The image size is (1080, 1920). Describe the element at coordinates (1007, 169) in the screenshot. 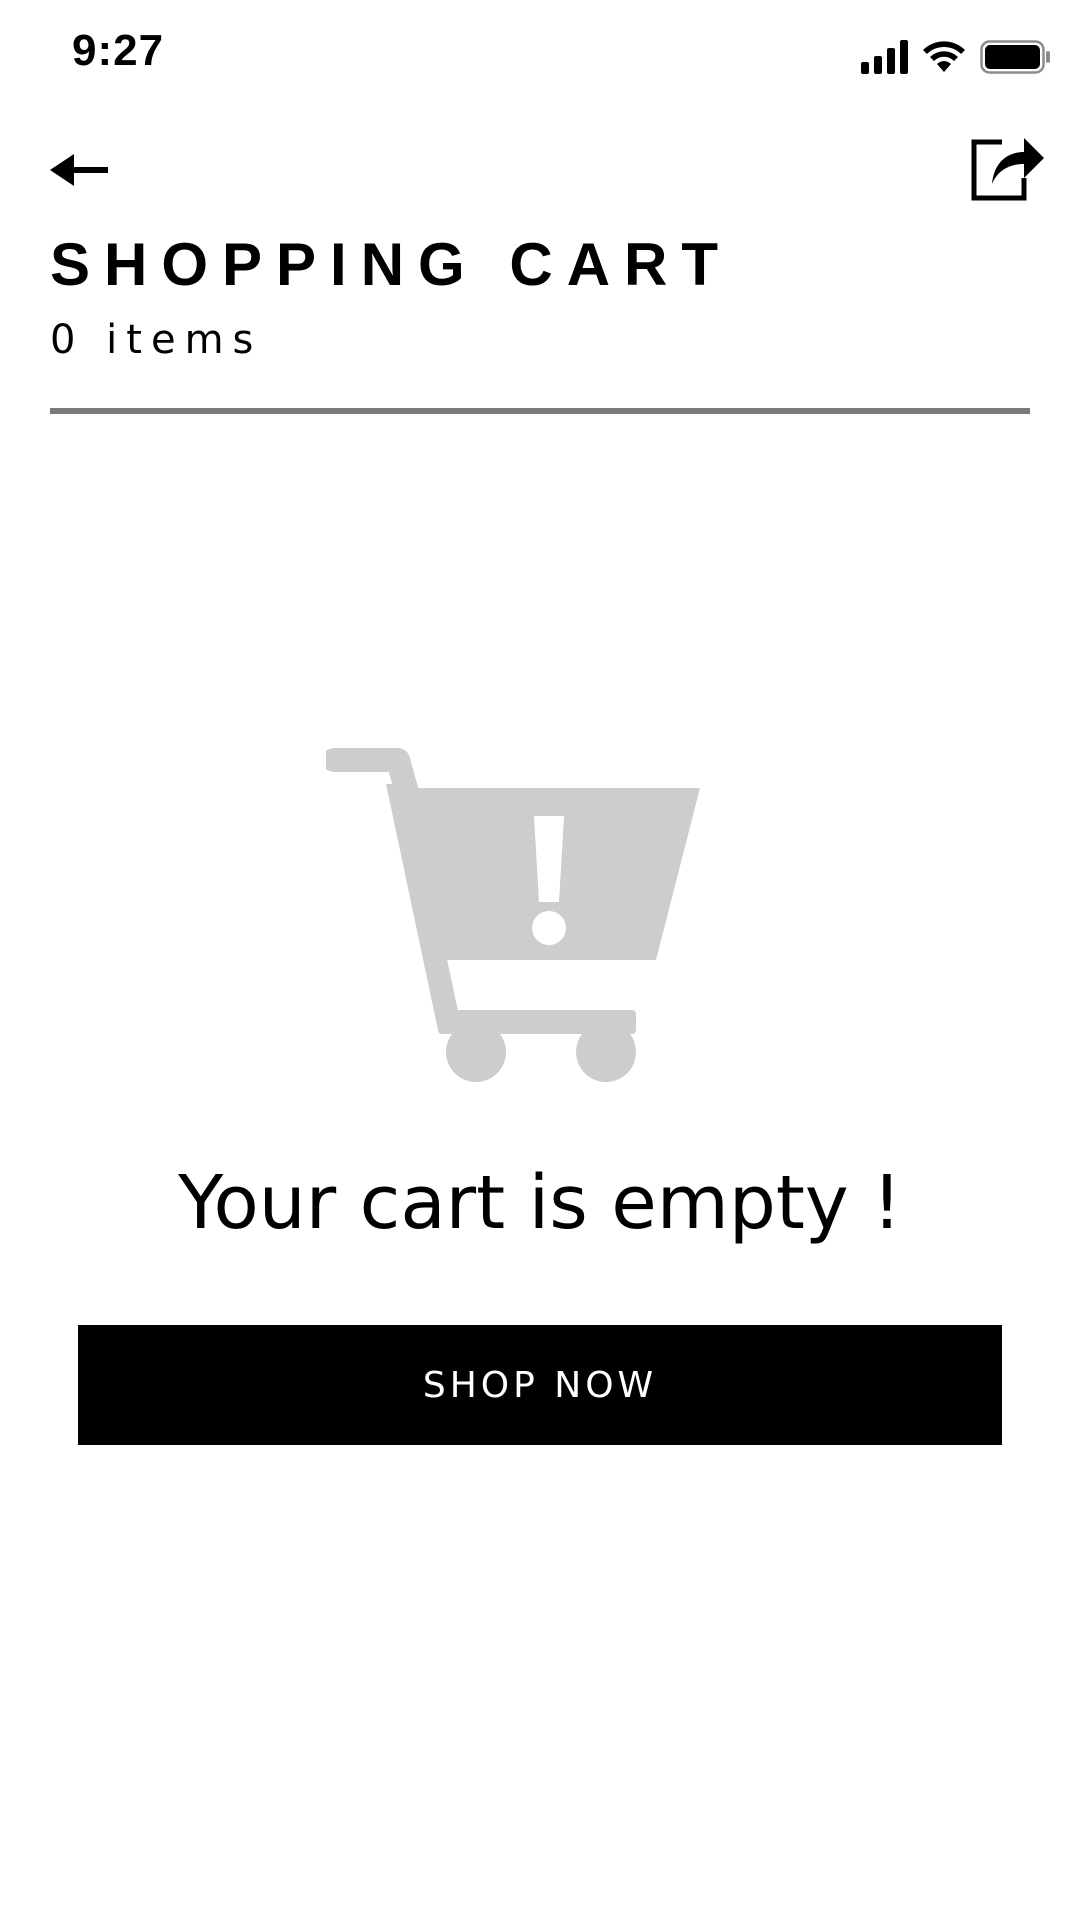

I see `share-icon` at that location.